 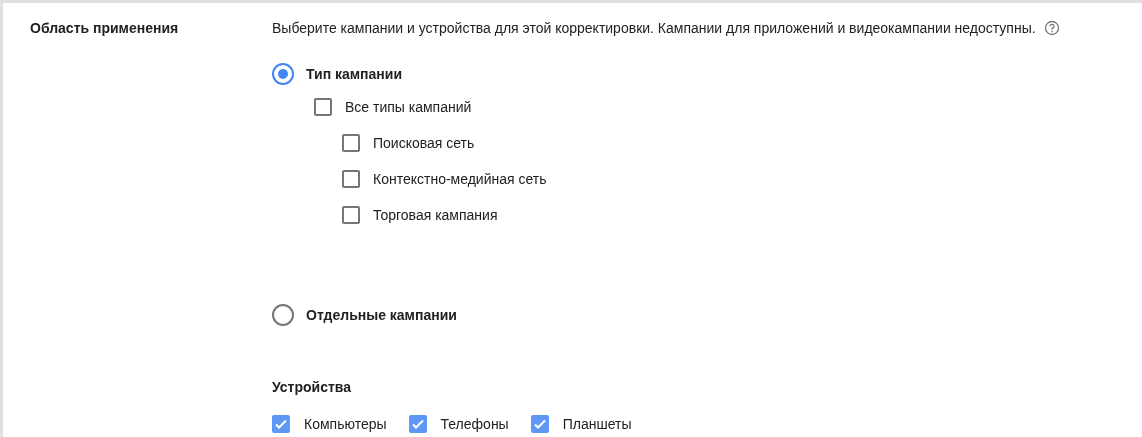 I want to click on checkbox-label: Планшеты, so click(x=597, y=424).